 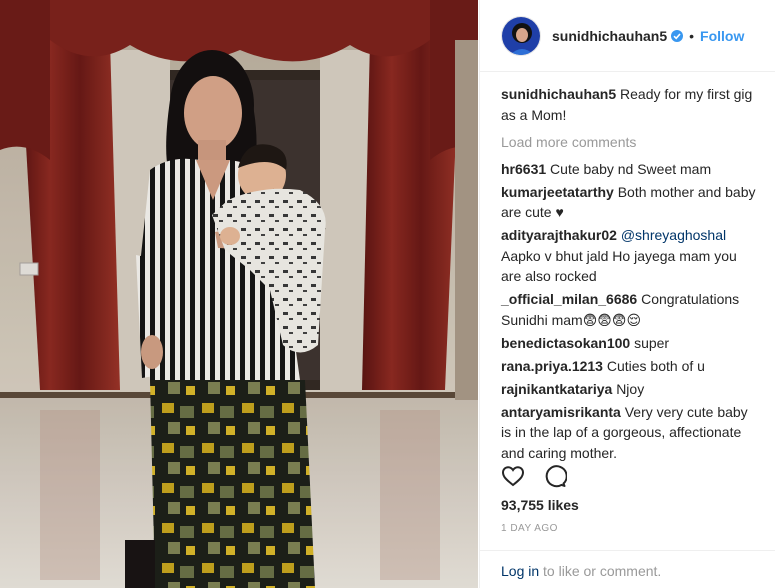 I want to click on post-actions, so click(x=543, y=476).